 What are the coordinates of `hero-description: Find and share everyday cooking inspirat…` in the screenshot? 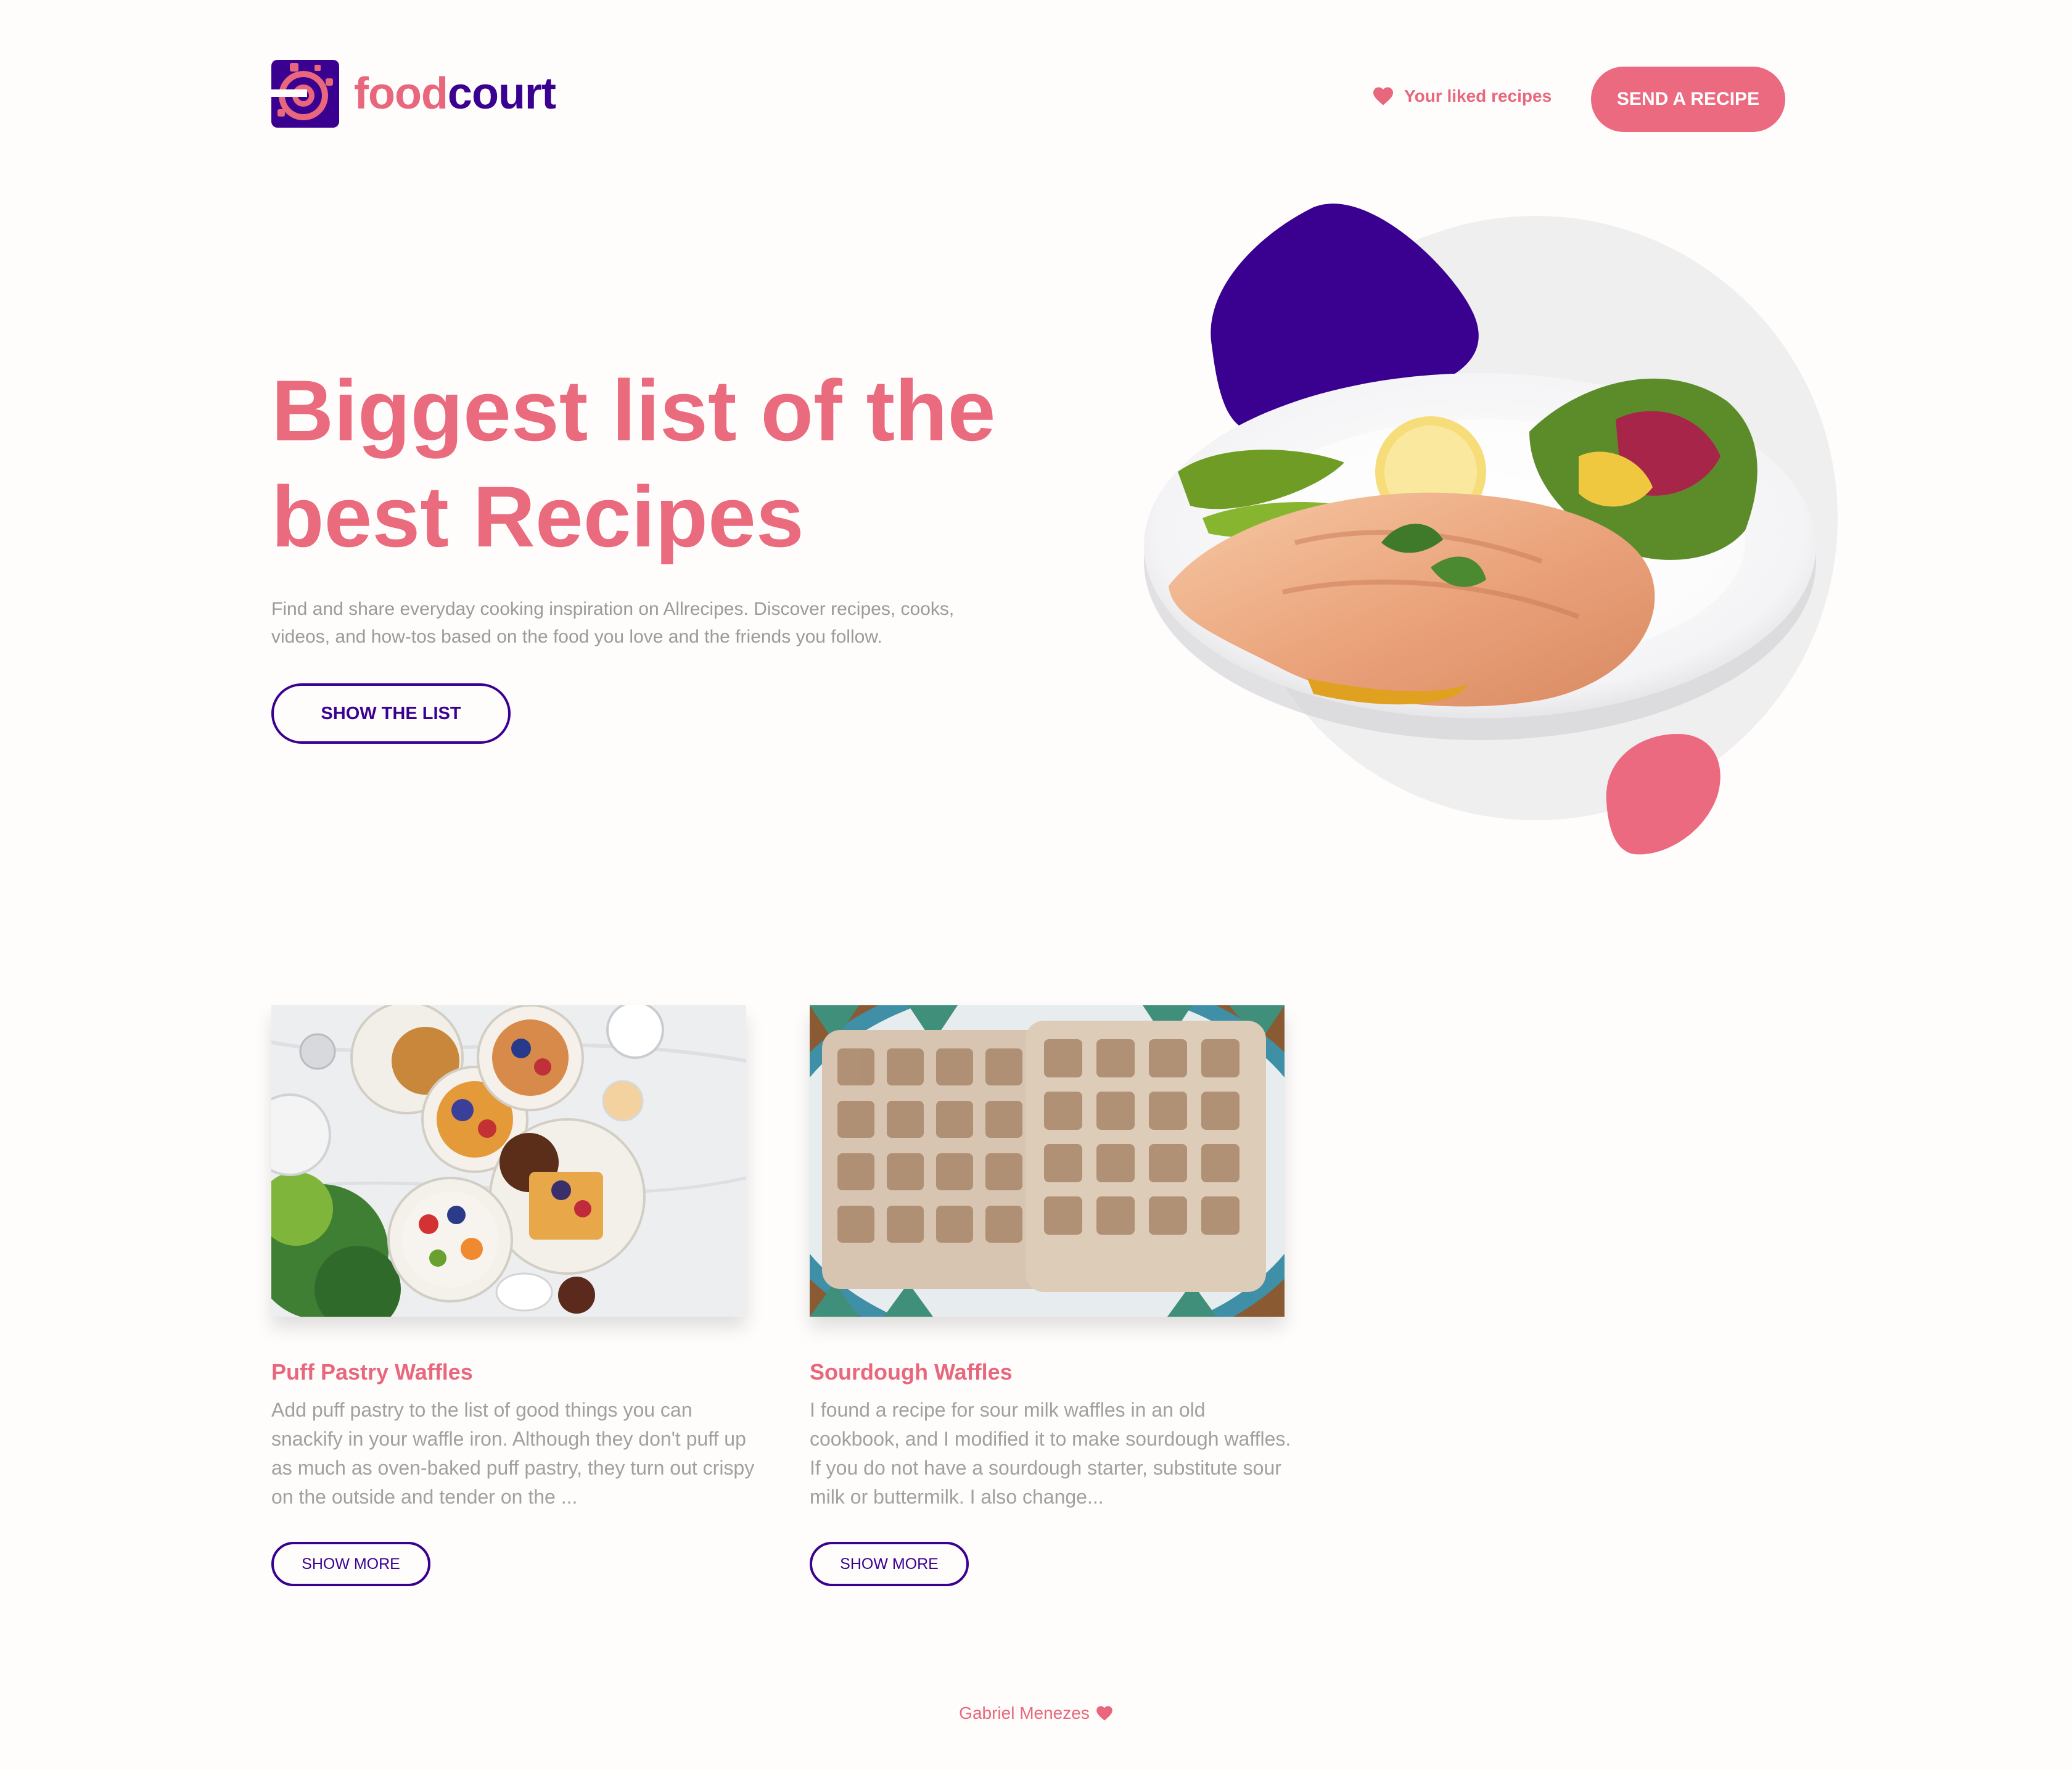 It's located at (626, 623).